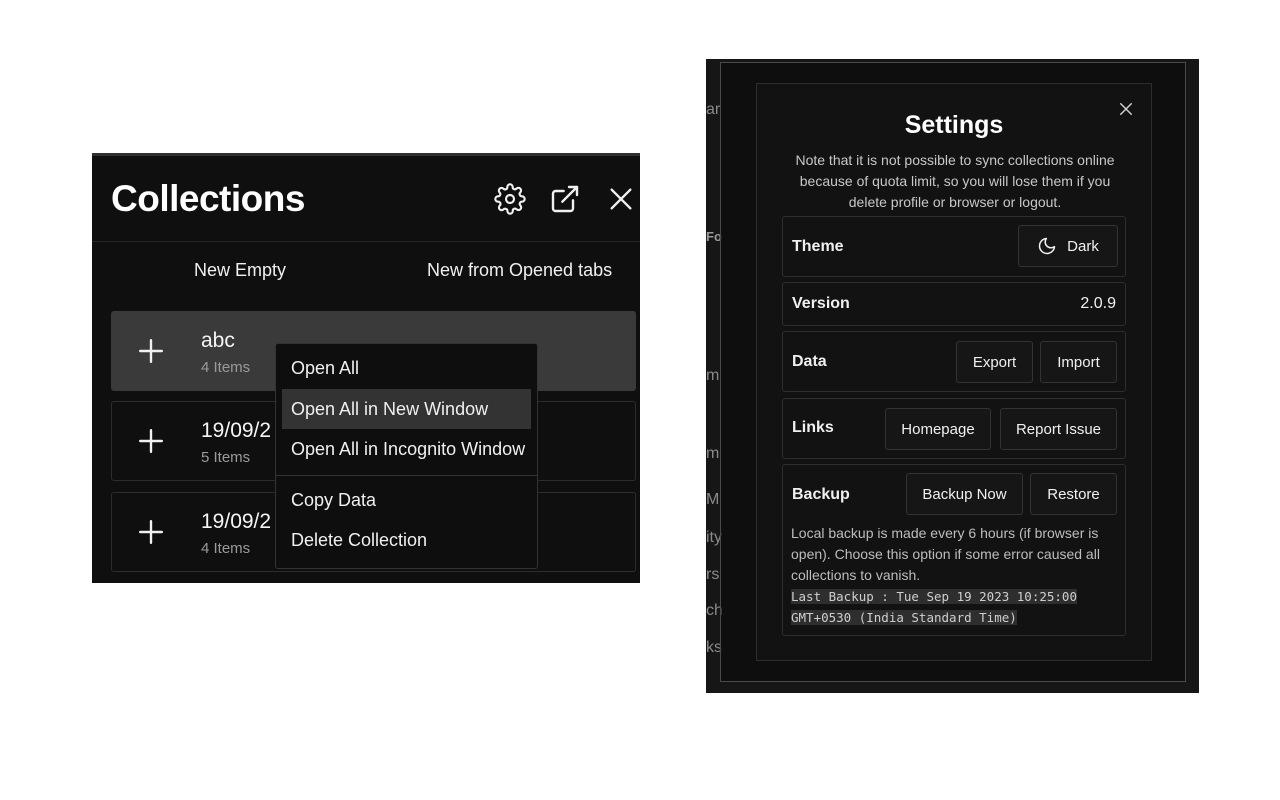 Image resolution: width=1280 pixels, height=800 pixels. I want to click on close-icon, so click(621, 199).